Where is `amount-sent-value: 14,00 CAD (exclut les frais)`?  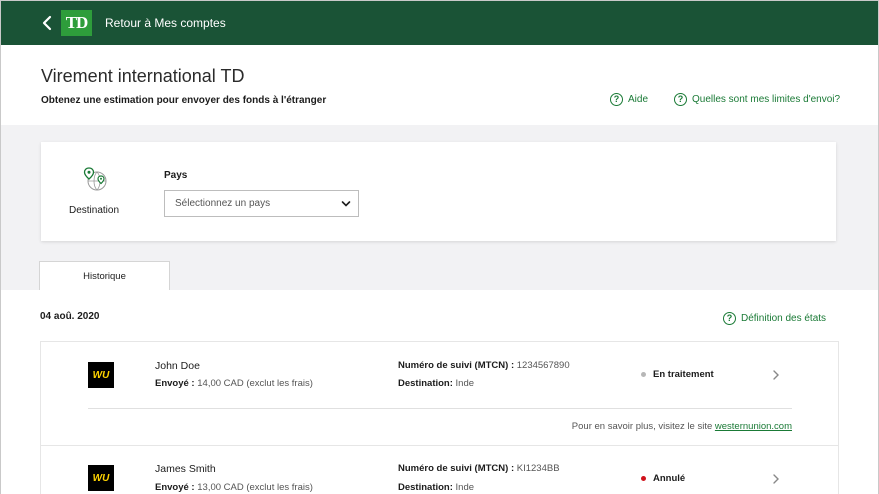
amount-sent-value: 14,00 CAD (exclut les frais) is located at coordinates (255, 383).